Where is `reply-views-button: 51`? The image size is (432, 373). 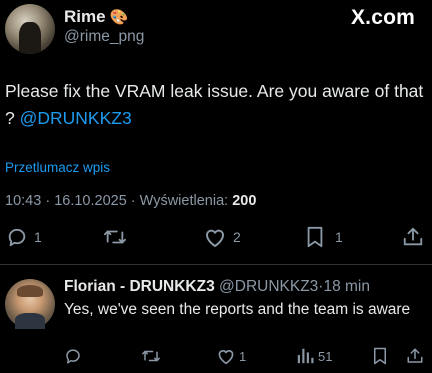
reply-views-button: 51 is located at coordinates (314, 356).